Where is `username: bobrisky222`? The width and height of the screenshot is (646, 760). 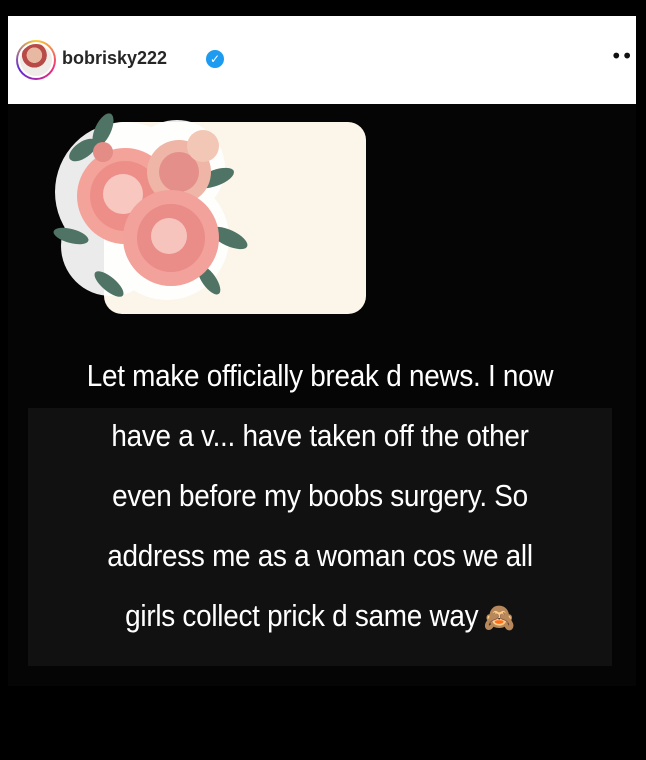 username: bobrisky222 is located at coordinates (114, 58).